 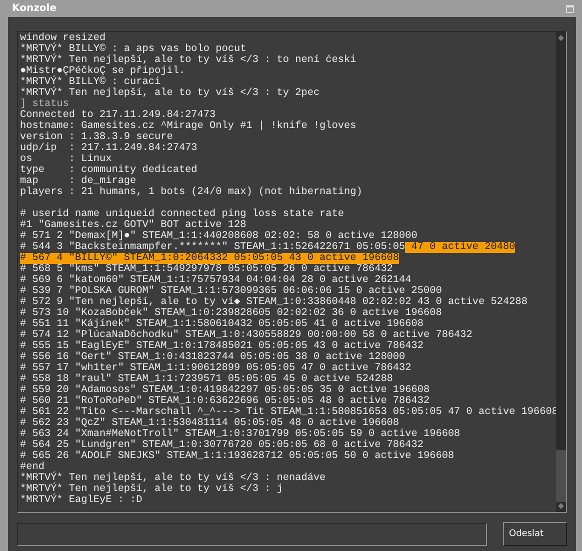 I want to click on console-line: # 559 20 "Adamosos" STEAM_1:0:419842297 05:05:05 35 0 active 196608, so click(x=225, y=390).